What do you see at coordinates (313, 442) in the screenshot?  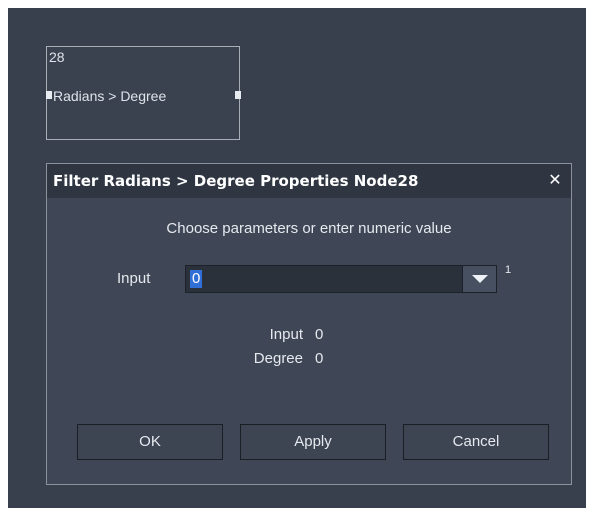 I see `apply-button: Apply` at bounding box center [313, 442].